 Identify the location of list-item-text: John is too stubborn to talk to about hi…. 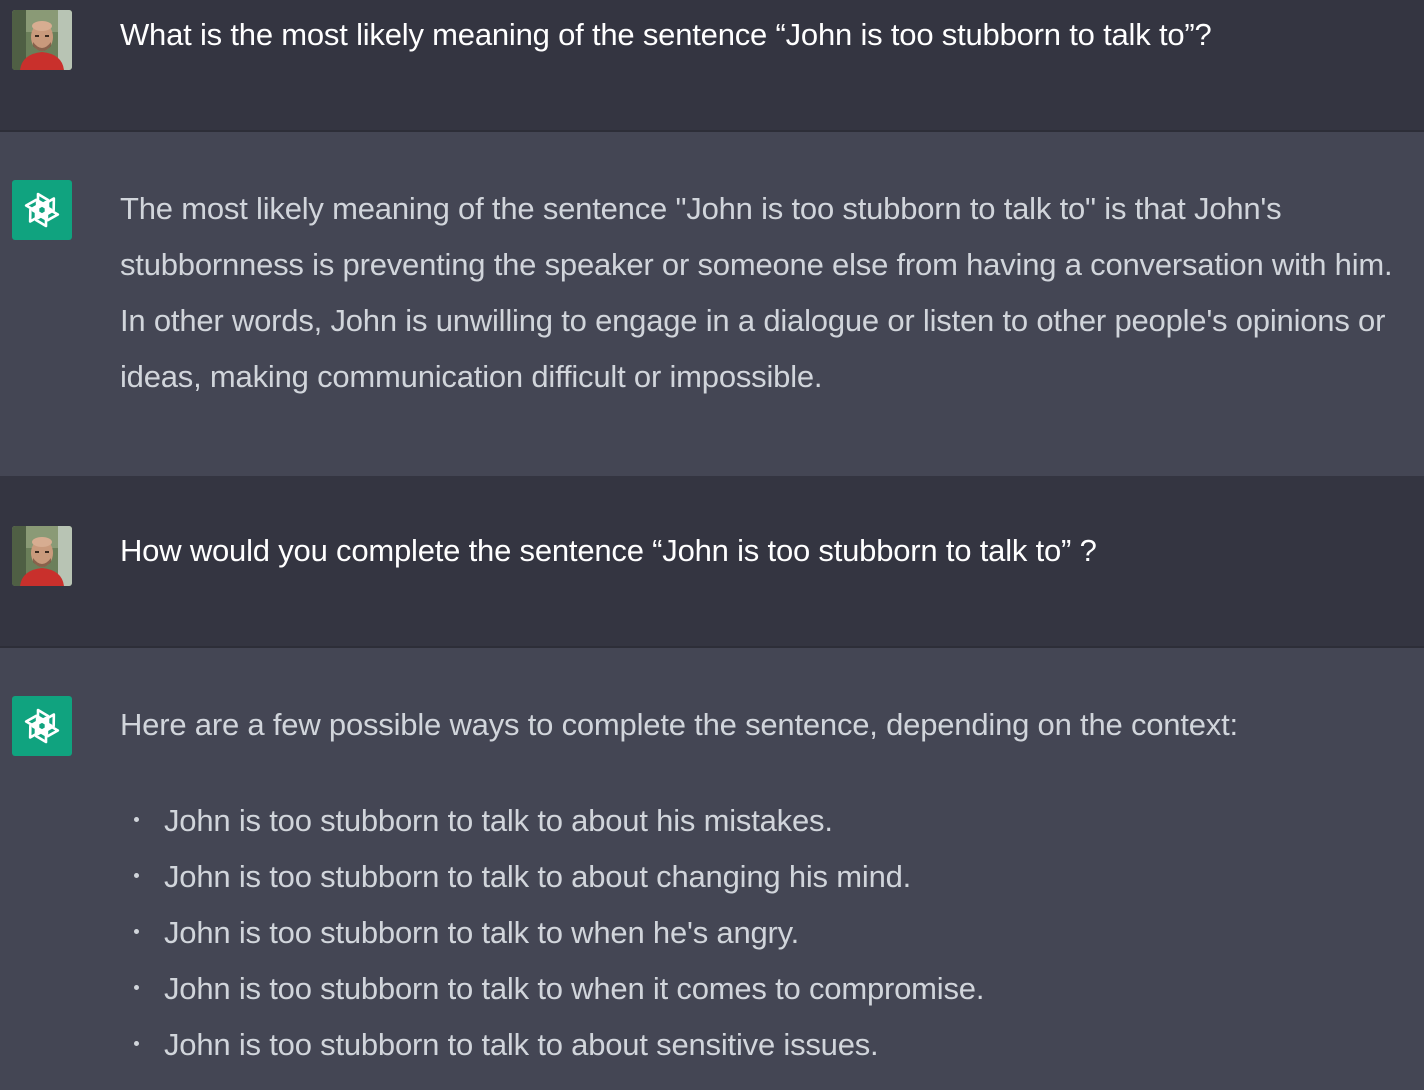
(498, 820).